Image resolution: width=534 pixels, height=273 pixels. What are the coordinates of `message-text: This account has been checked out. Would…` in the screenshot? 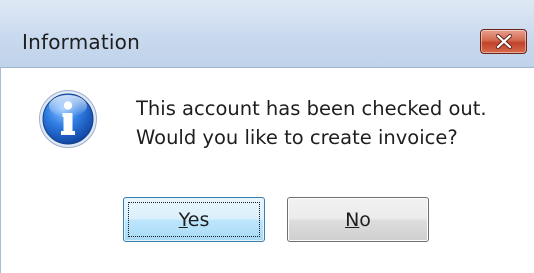 It's located at (311, 123).